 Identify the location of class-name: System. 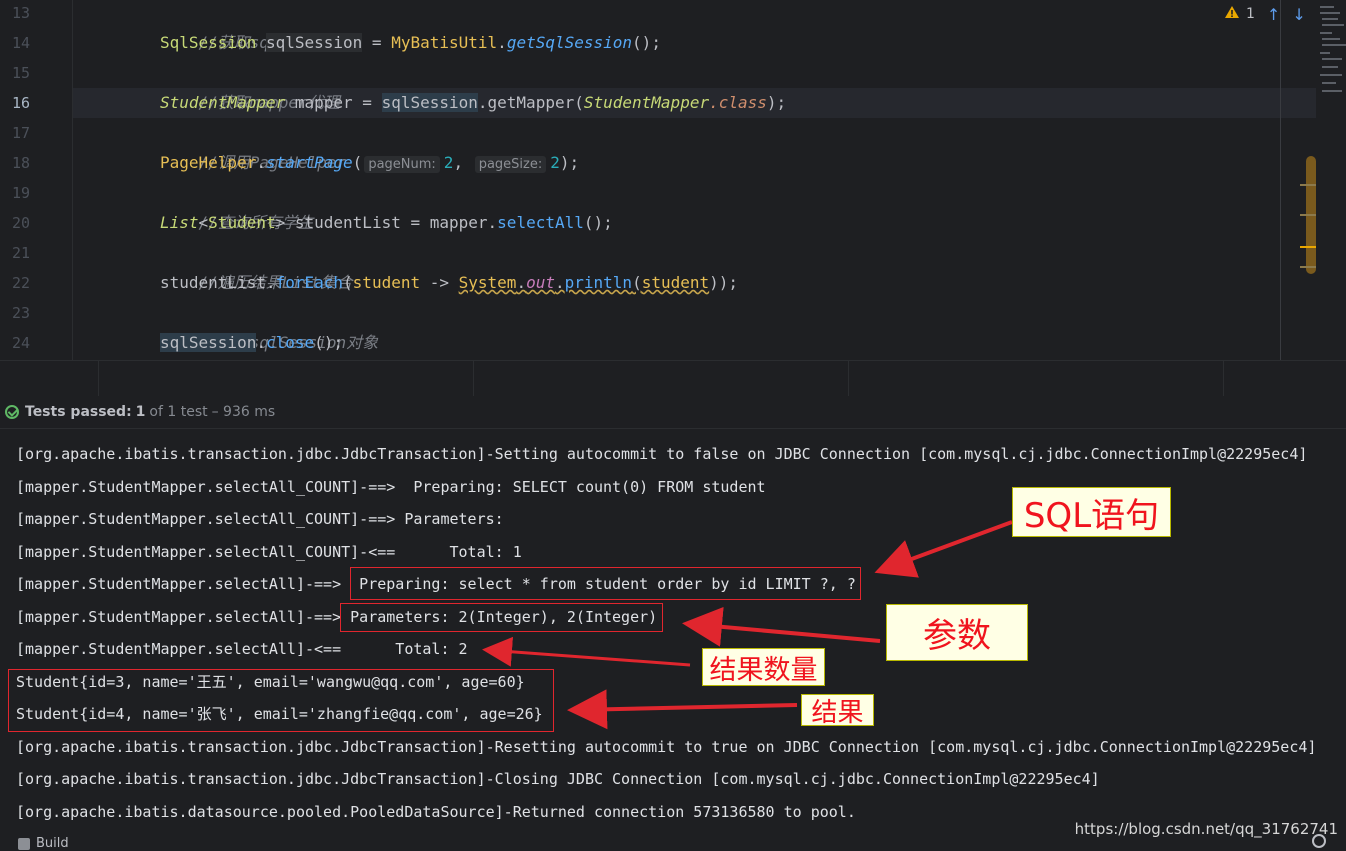
(487, 282).